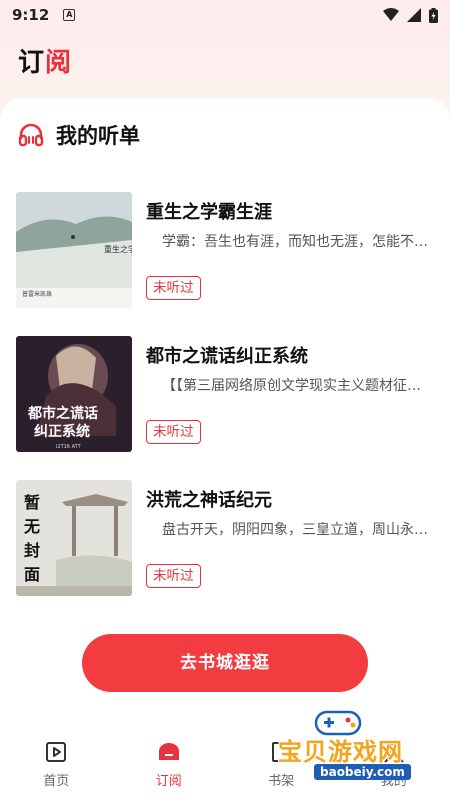  What do you see at coordinates (225, 663) in the screenshot?
I see `go-to-bookstore-button: 去书城逛逛` at bounding box center [225, 663].